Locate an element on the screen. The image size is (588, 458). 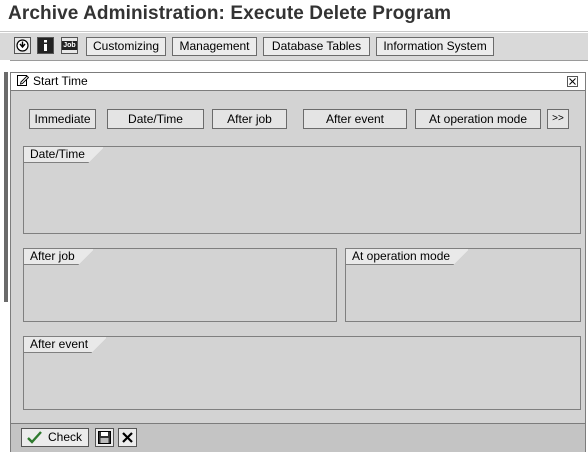
after-event-button: After event is located at coordinates (355, 119).